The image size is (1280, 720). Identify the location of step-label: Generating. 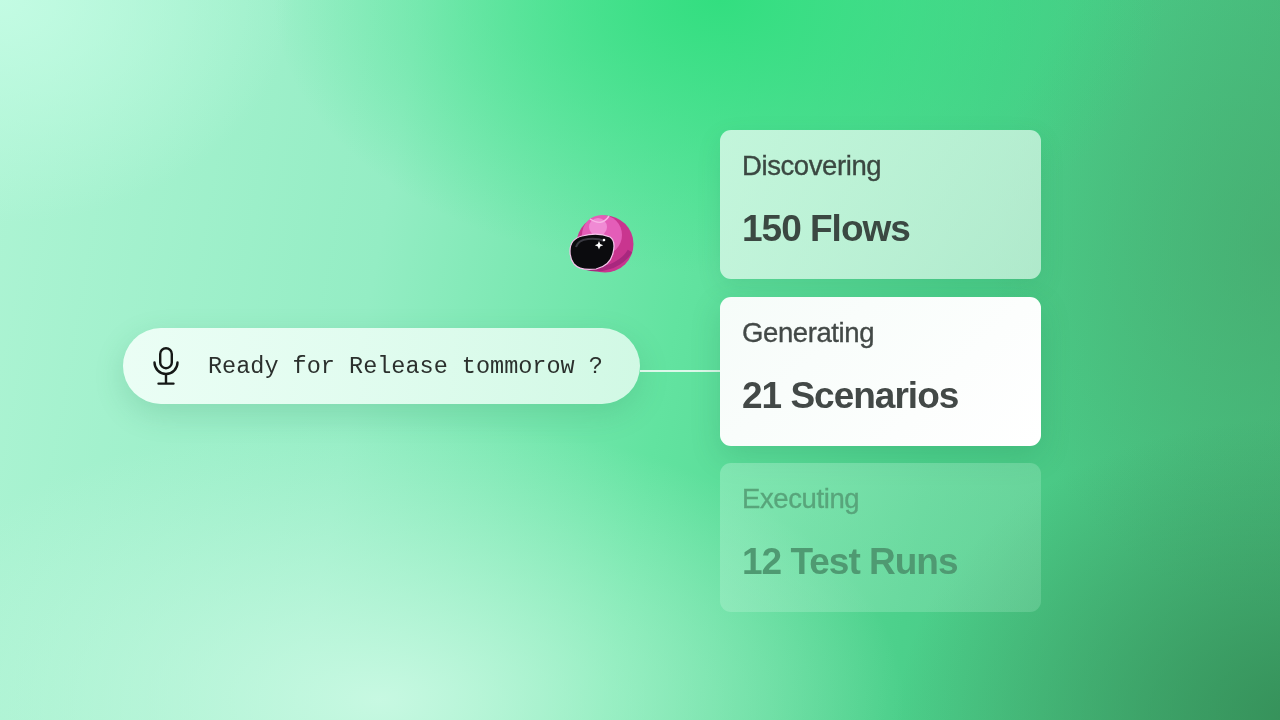
(808, 332).